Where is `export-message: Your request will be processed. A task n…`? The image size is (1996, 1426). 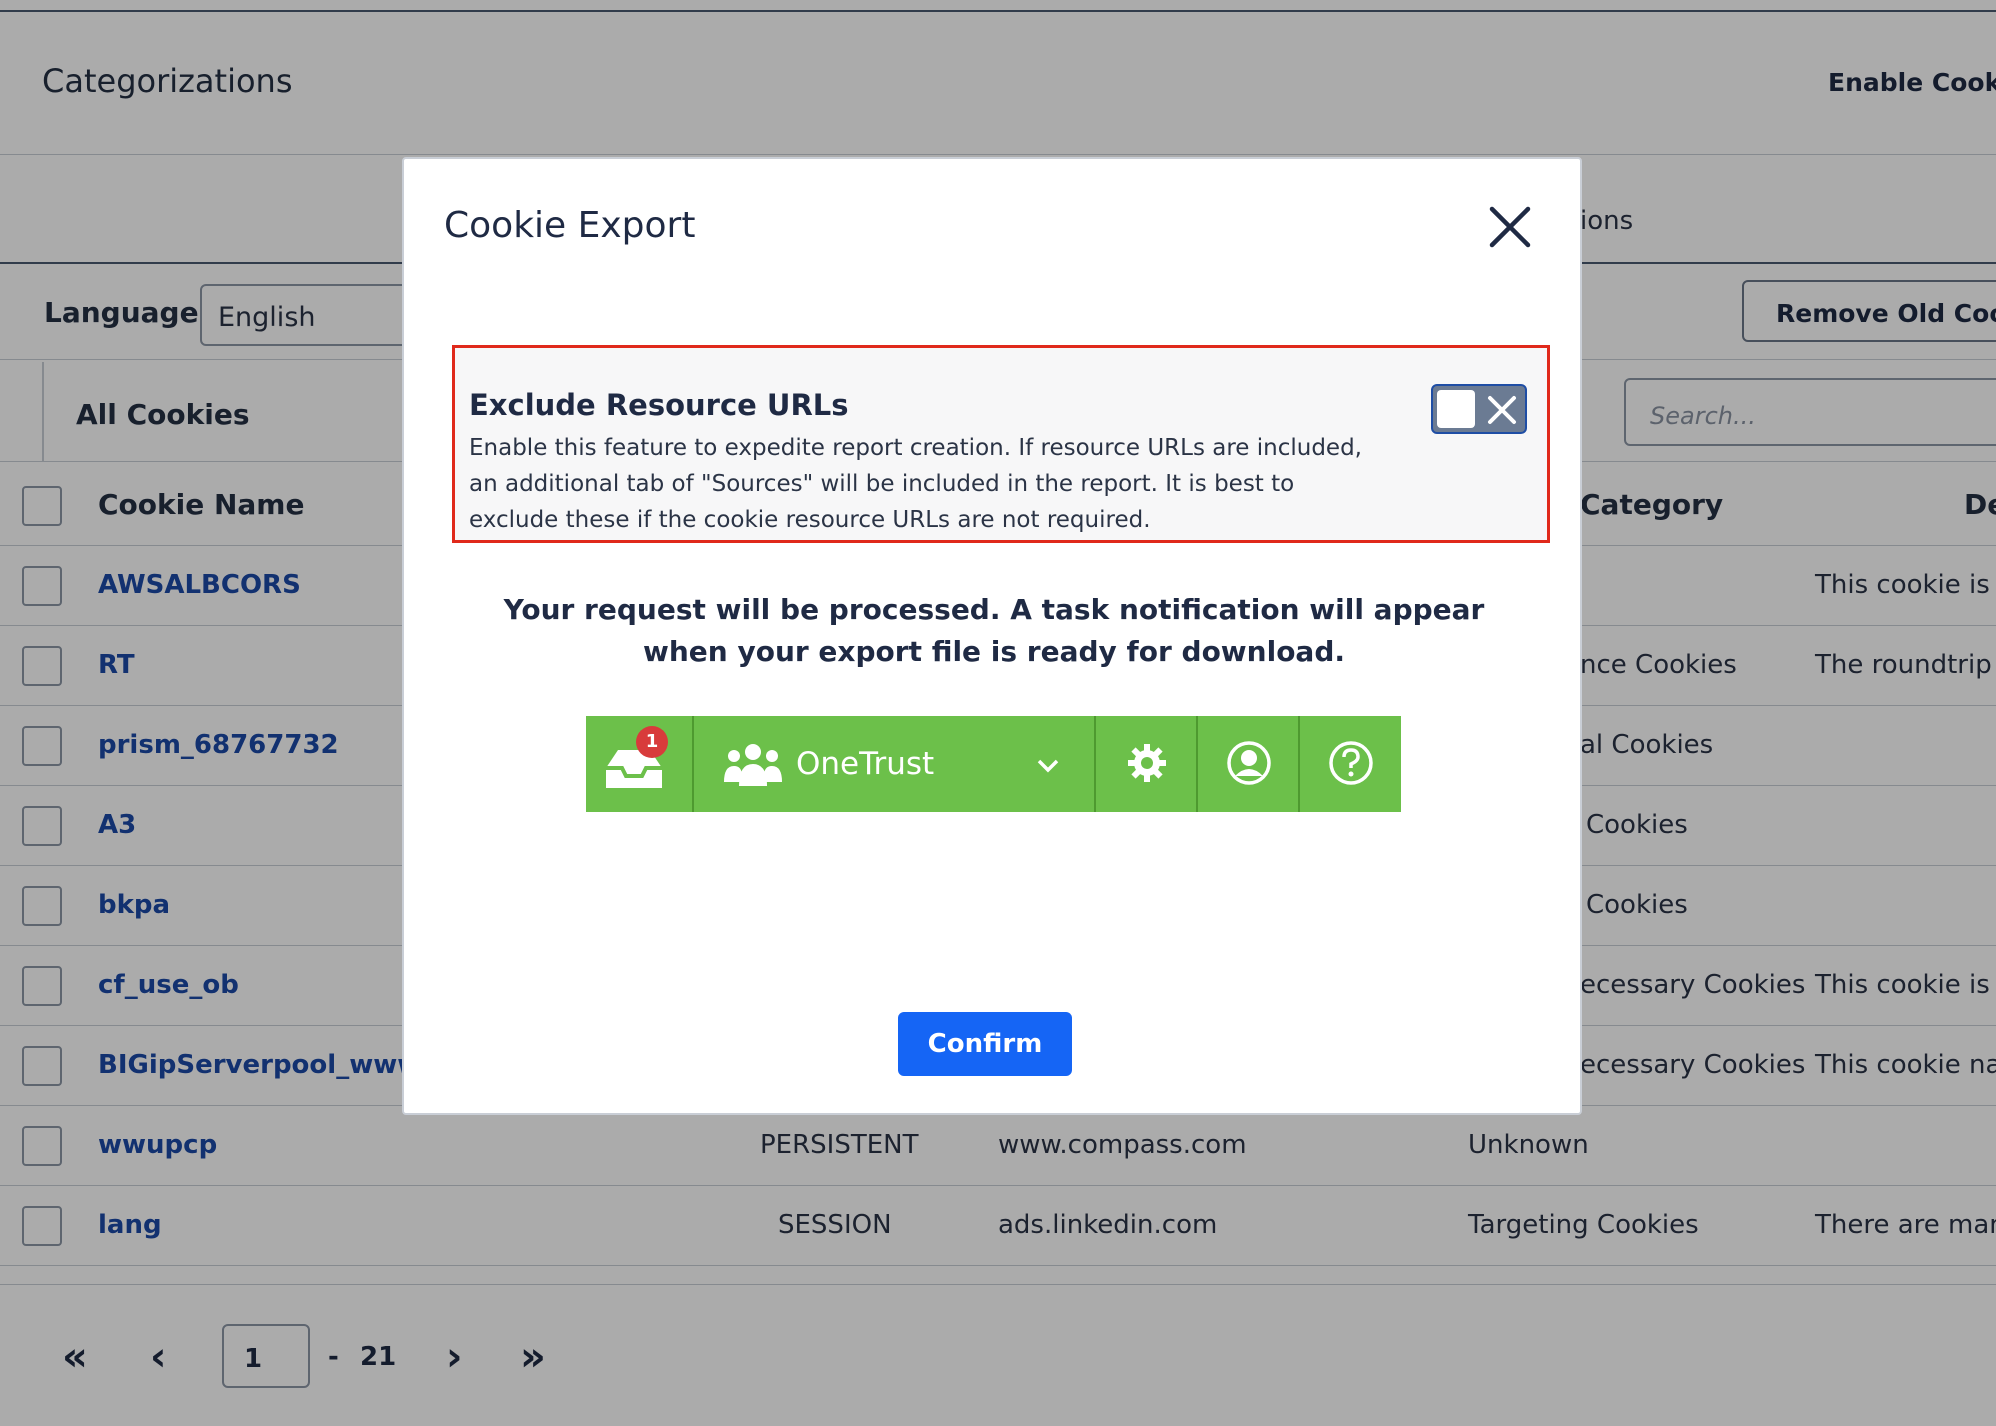 export-message: Your request will be processed. A task n… is located at coordinates (994, 630).